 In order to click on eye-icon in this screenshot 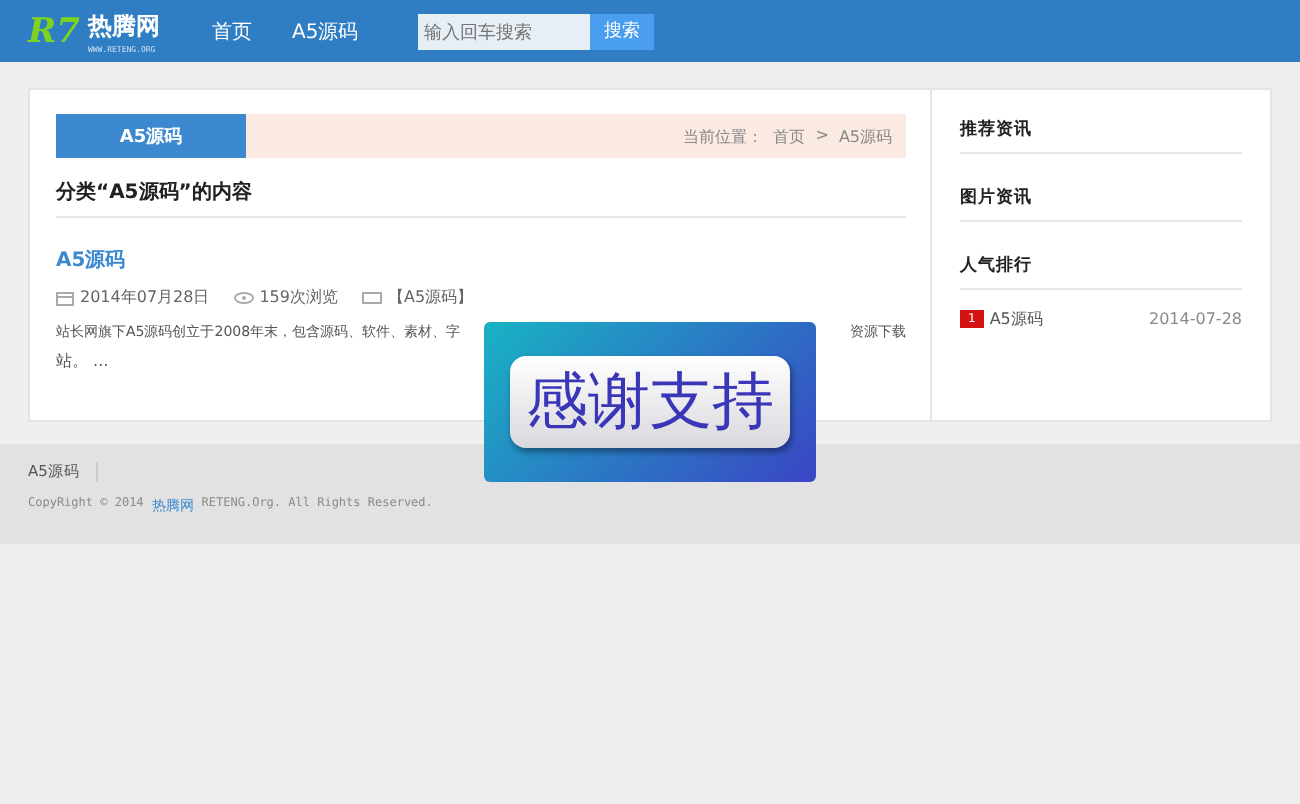, I will do `click(243, 297)`.